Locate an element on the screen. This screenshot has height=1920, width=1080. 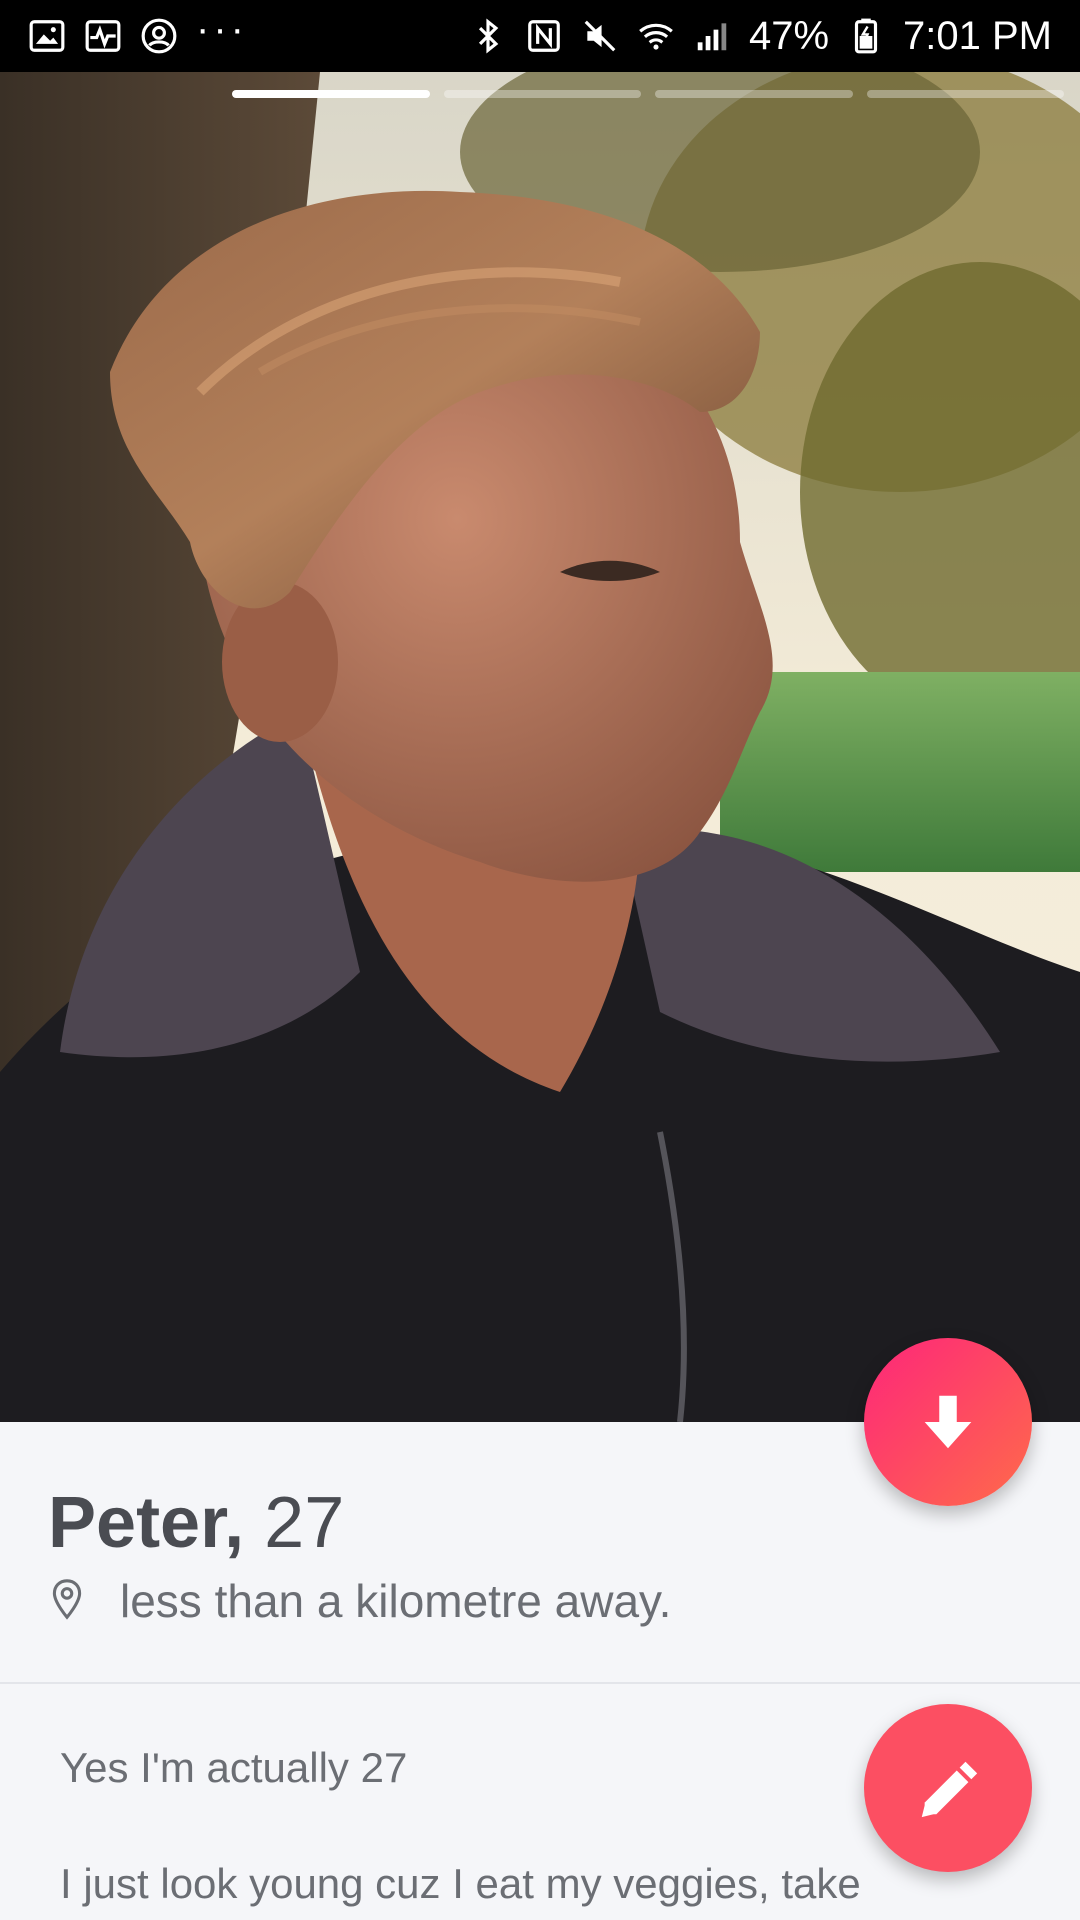
profile-age: 27 is located at coordinates (304, 1523).